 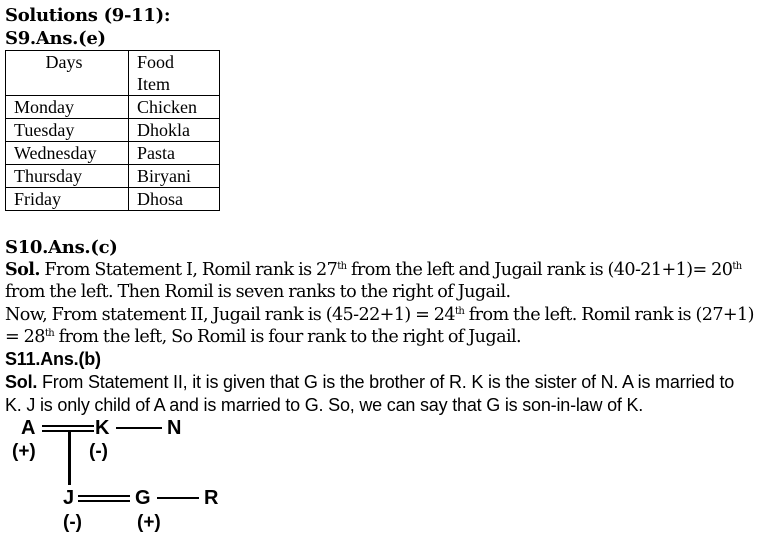 What do you see at coordinates (156, 62) in the screenshot?
I see `header-food: Food` at bounding box center [156, 62].